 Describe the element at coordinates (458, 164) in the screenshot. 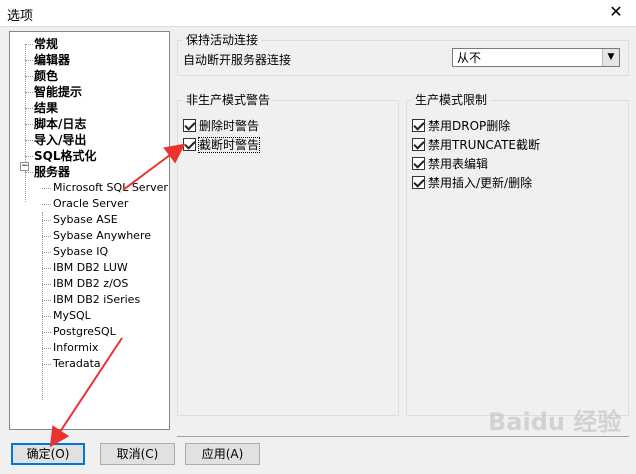

I see `disable-table-edit-label: 禁用表编辑` at that location.